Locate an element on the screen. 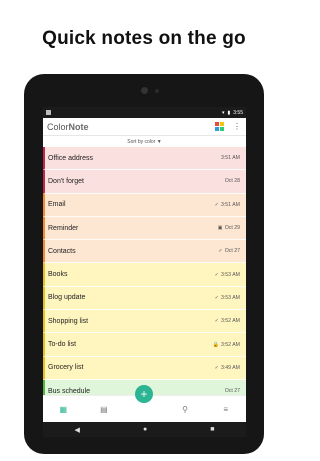 The image size is (320, 461). logo-part-color: Color is located at coordinates (58, 126).